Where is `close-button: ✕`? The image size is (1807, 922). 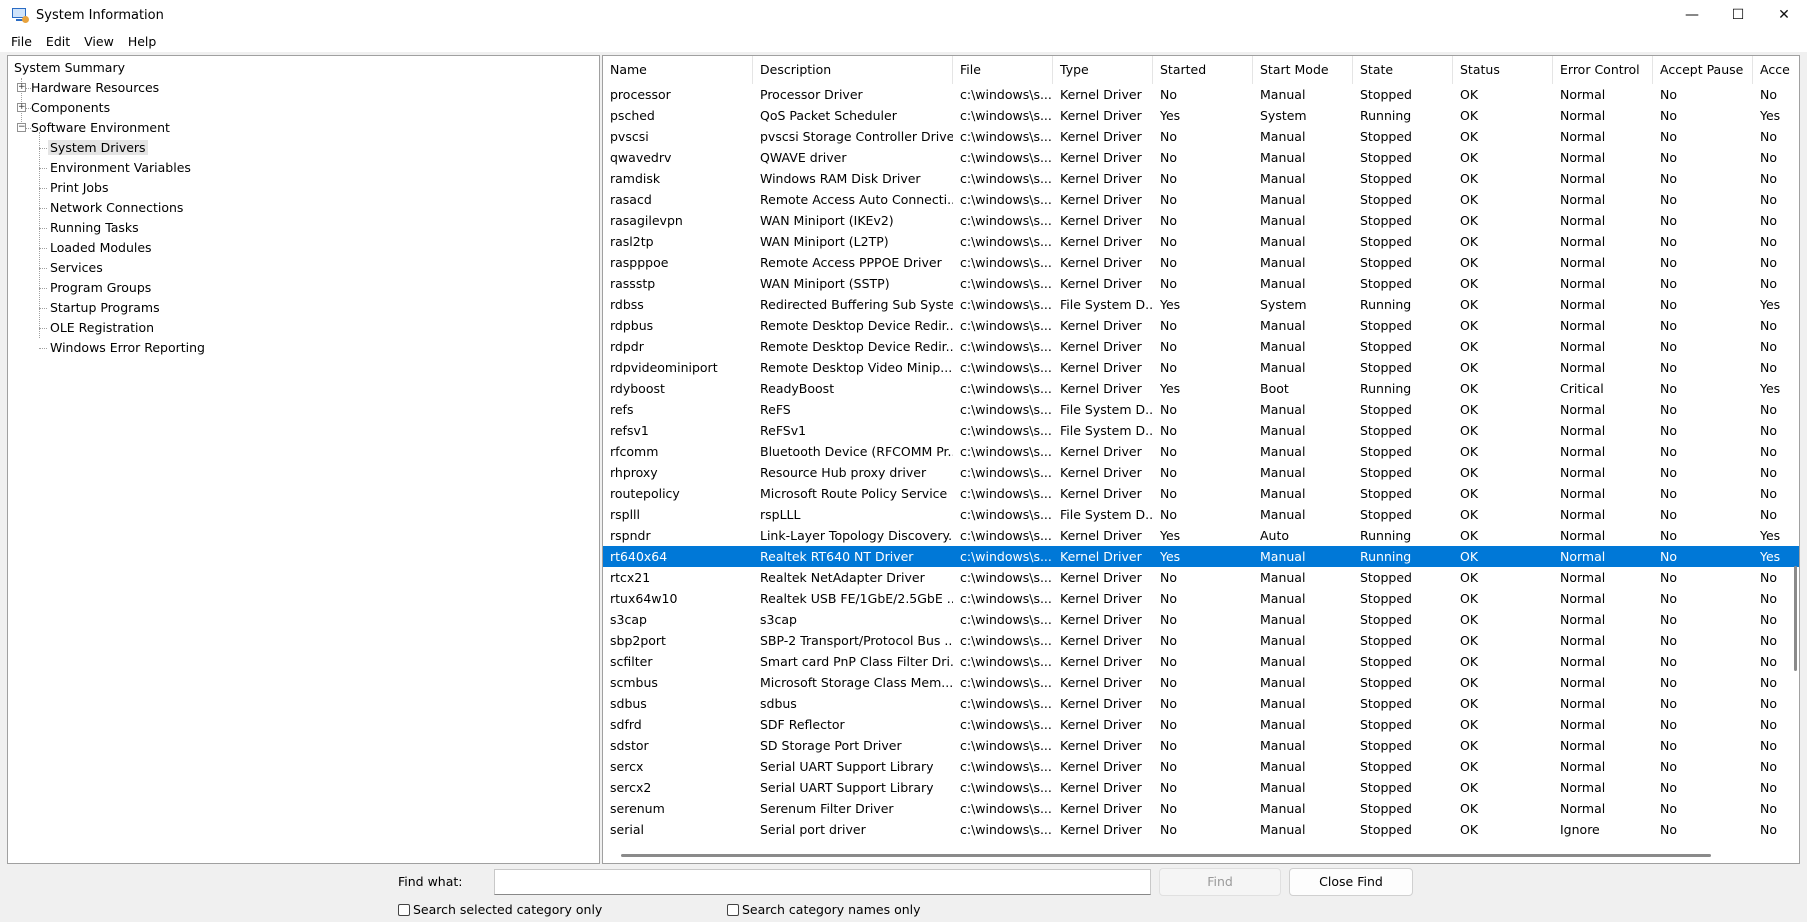 close-button: ✕ is located at coordinates (1784, 15).